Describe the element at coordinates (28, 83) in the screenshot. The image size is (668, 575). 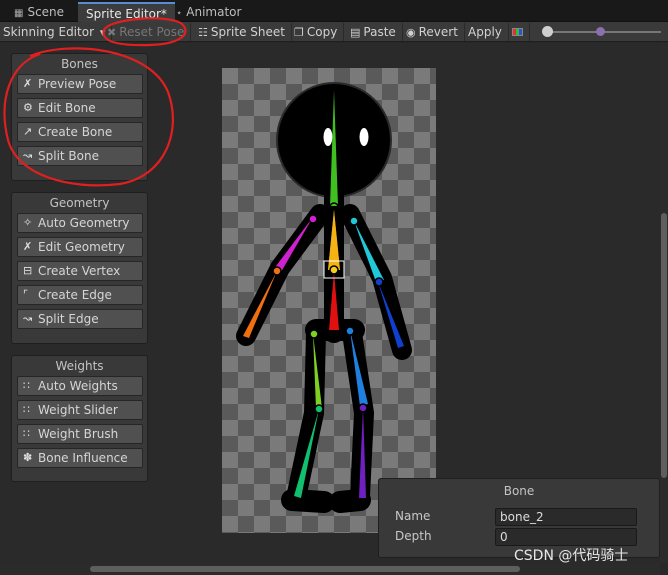
I see `pose-icon: ✗` at that location.